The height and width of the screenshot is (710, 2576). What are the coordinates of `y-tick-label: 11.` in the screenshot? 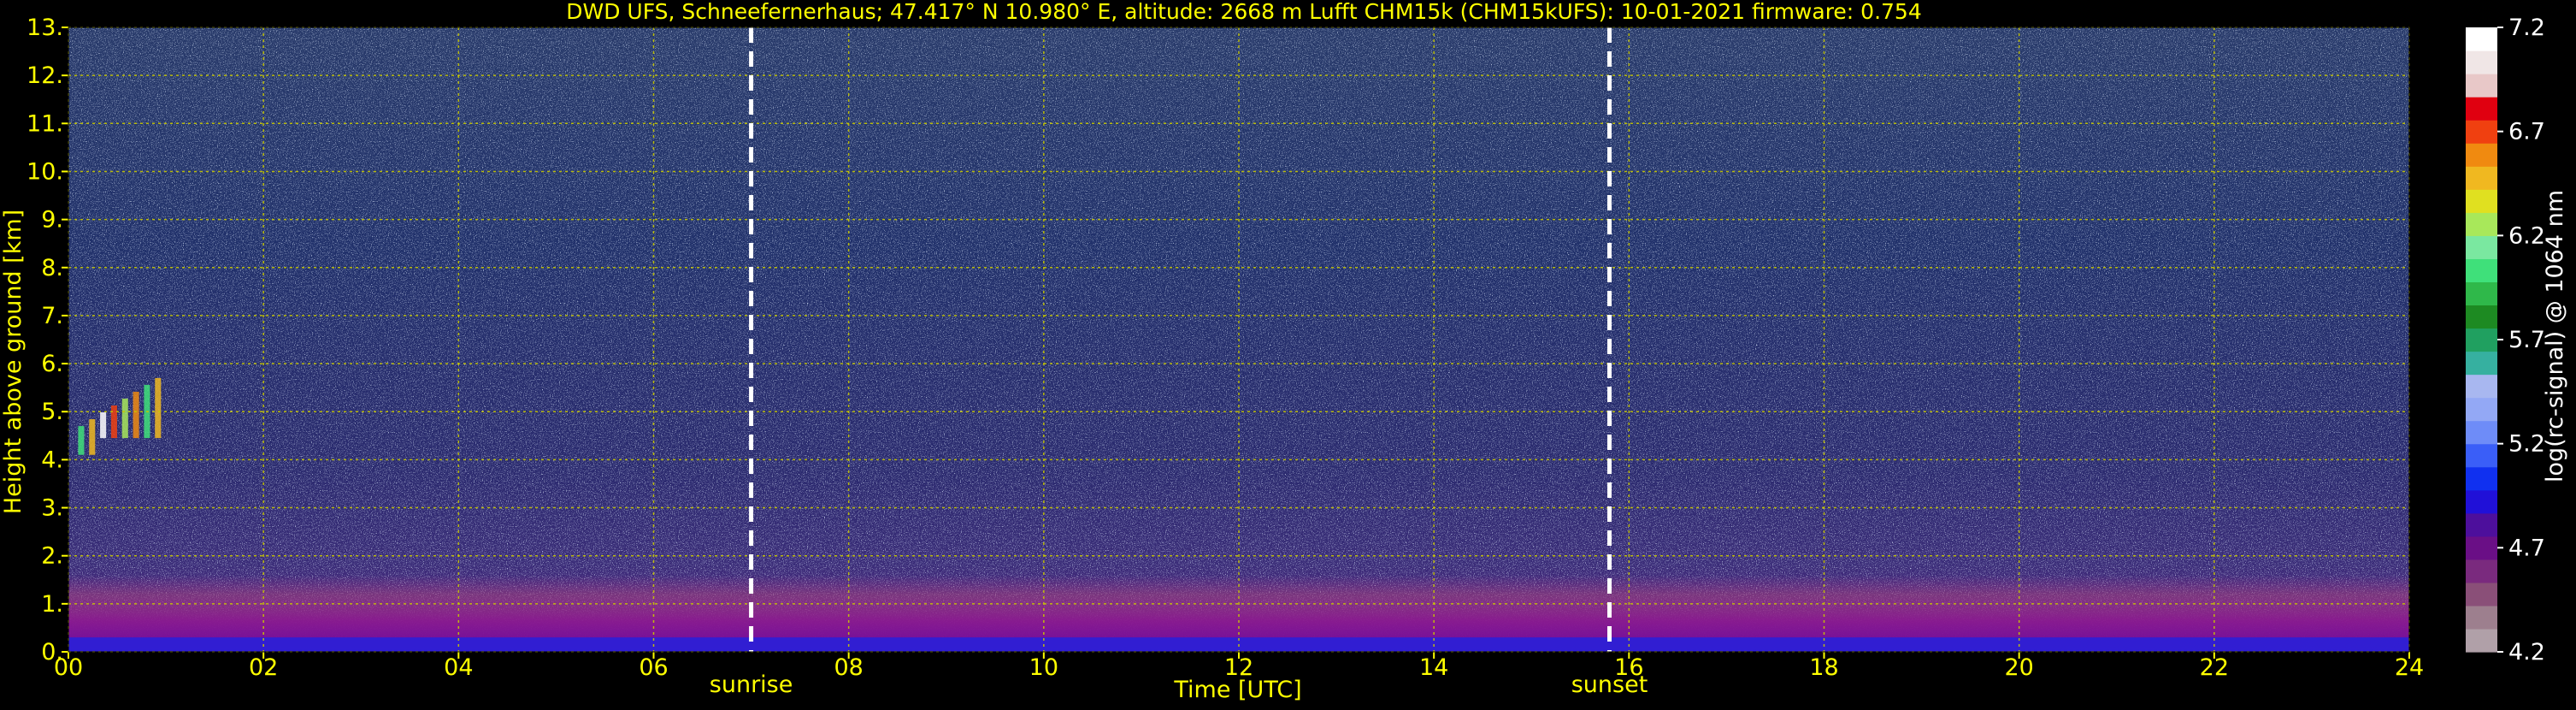 It's located at (45, 123).